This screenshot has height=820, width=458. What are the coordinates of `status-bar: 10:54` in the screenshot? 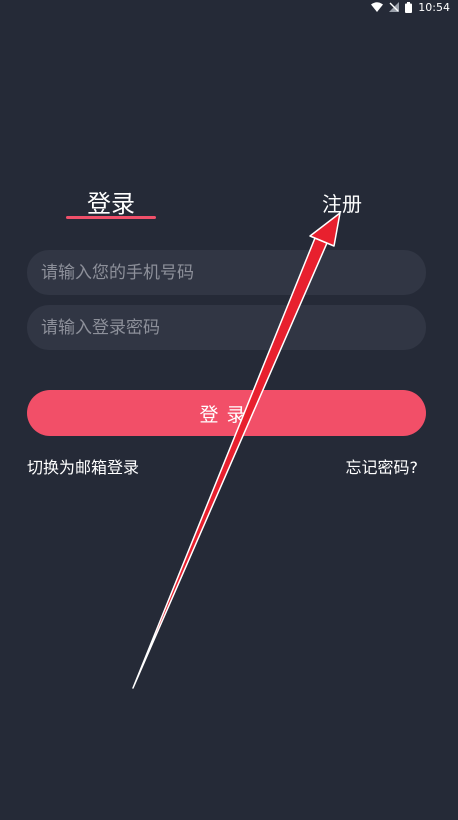 It's located at (229, 7).